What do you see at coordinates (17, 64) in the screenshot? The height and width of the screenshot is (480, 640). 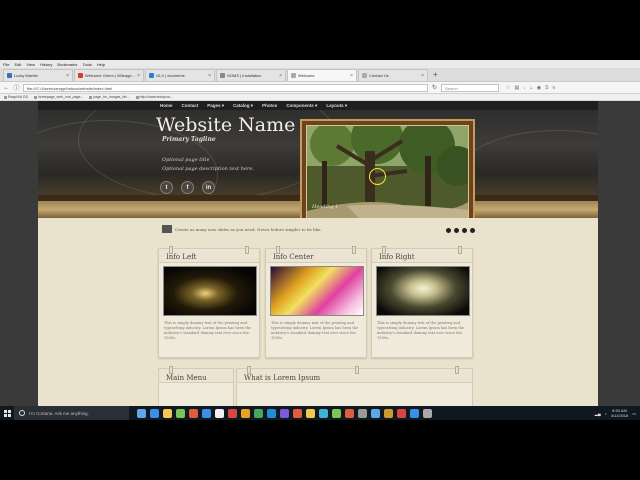 I see `menu-edit: Edit` at bounding box center [17, 64].